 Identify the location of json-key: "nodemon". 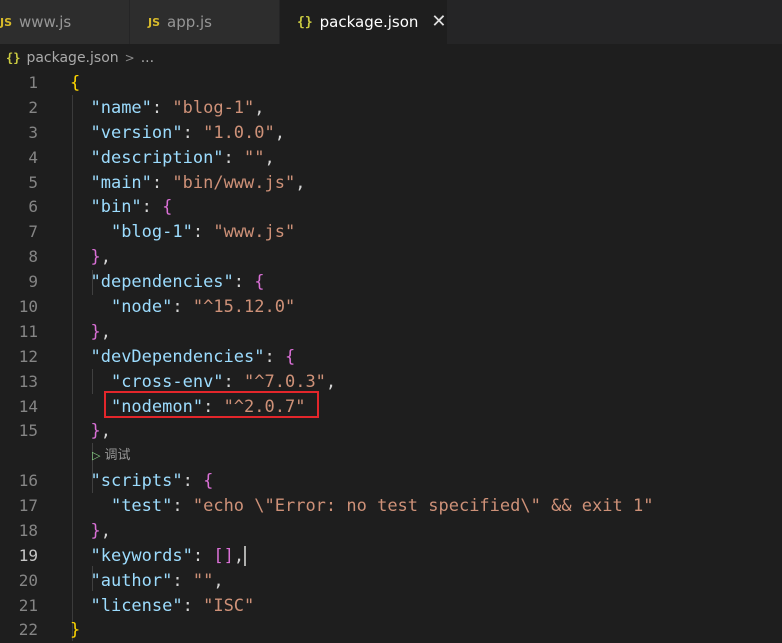
(157, 406).